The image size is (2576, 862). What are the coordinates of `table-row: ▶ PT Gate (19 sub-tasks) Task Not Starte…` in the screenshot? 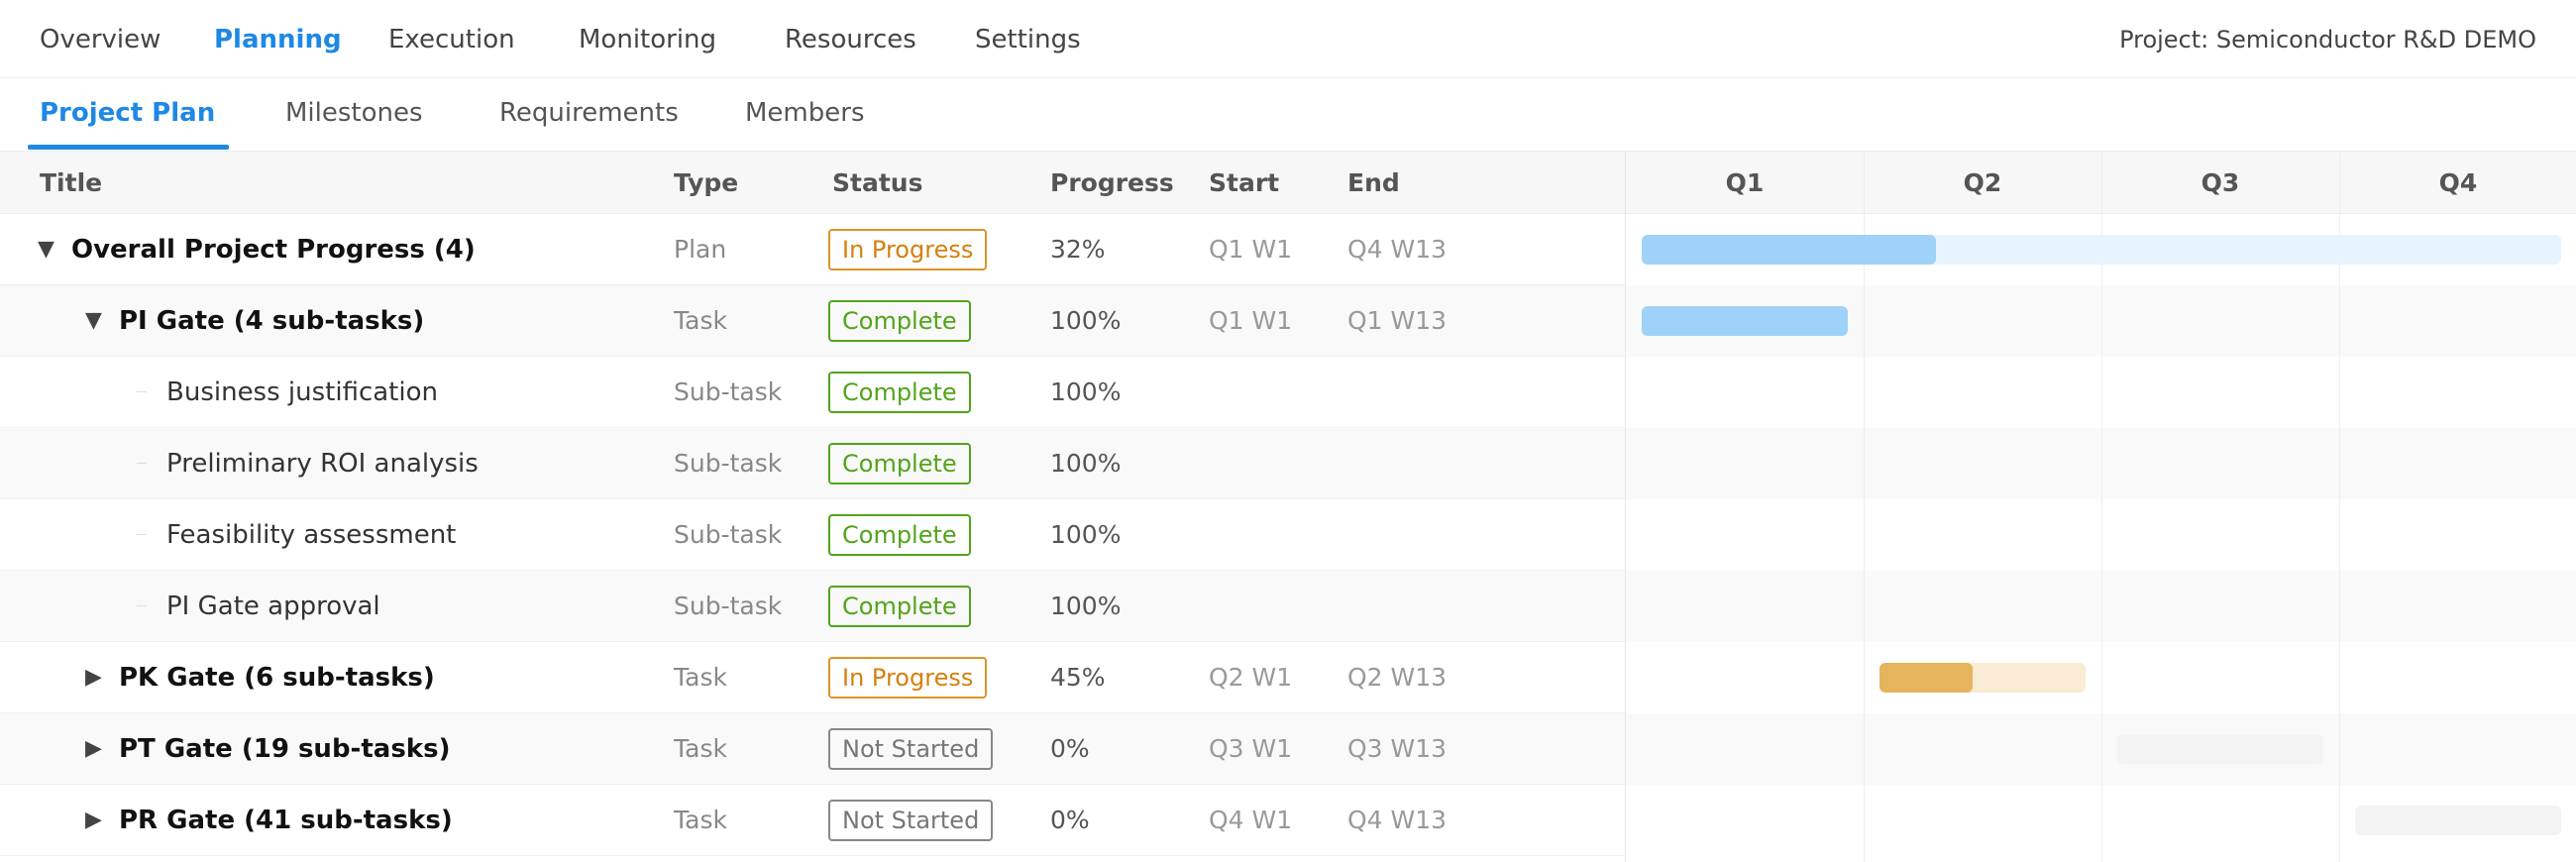 It's located at (812, 749).